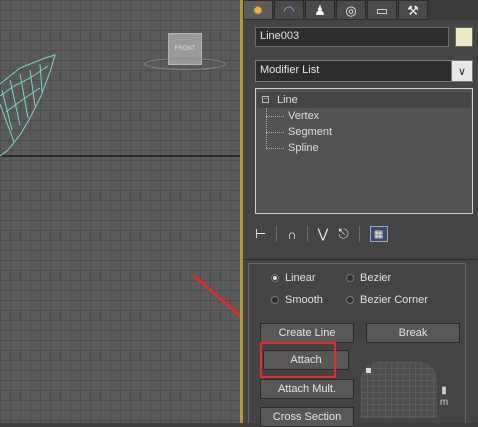 This screenshot has width=478, height=427. I want to click on utilities-icon: ⚒, so click(413, 10).